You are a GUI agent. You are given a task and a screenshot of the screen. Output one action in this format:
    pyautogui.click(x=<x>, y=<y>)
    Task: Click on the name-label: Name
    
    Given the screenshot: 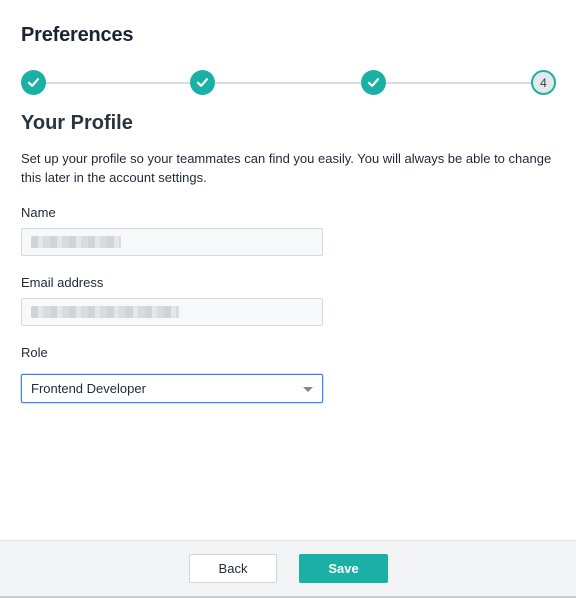 What is the action you would take?
    pyautogui.click(x=38, y=212)
    